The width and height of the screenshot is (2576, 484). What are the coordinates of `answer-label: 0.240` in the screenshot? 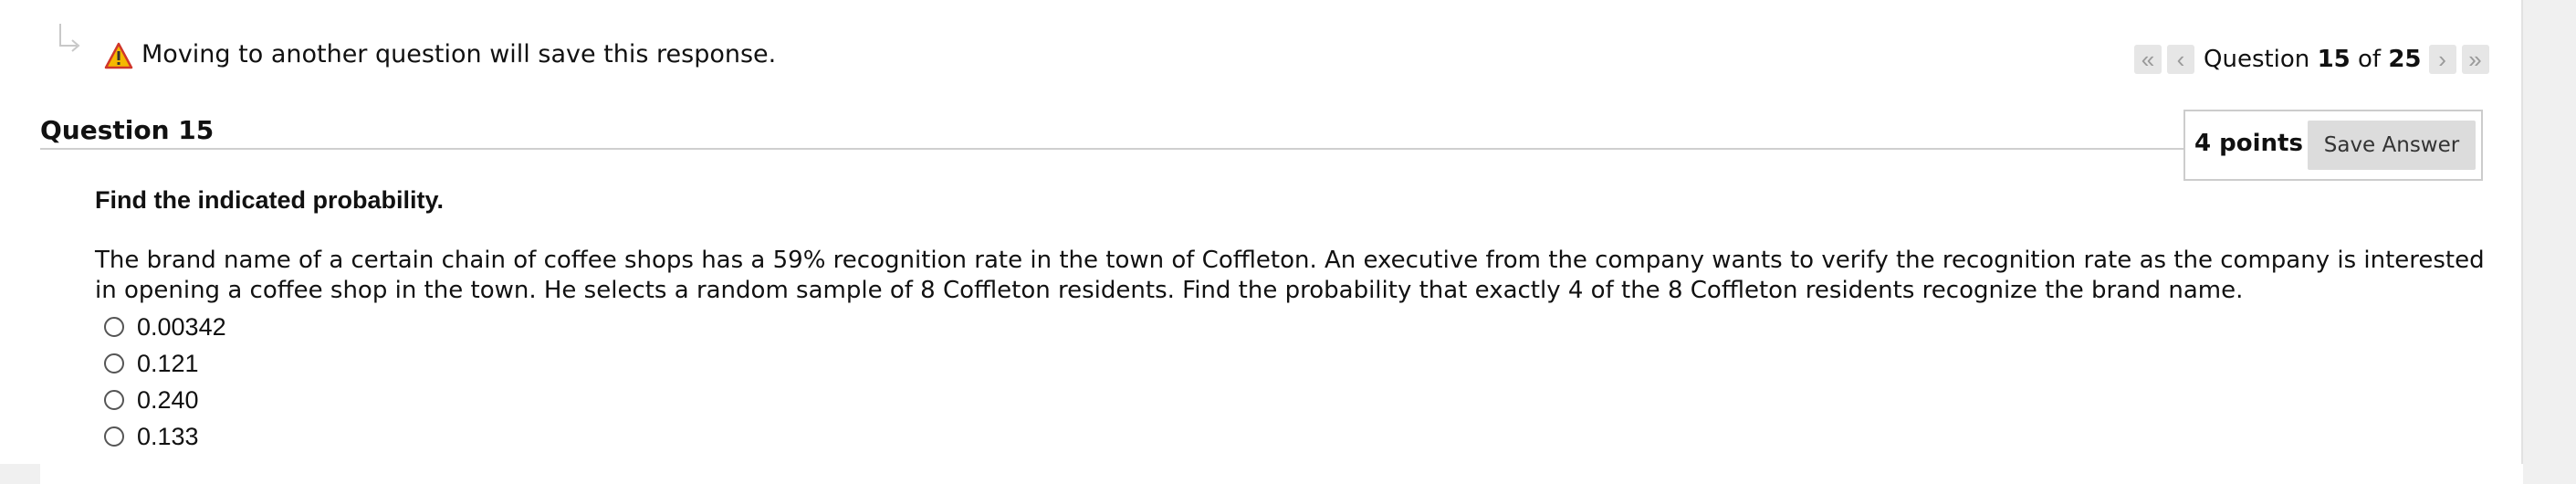 It's located at (168, 400).